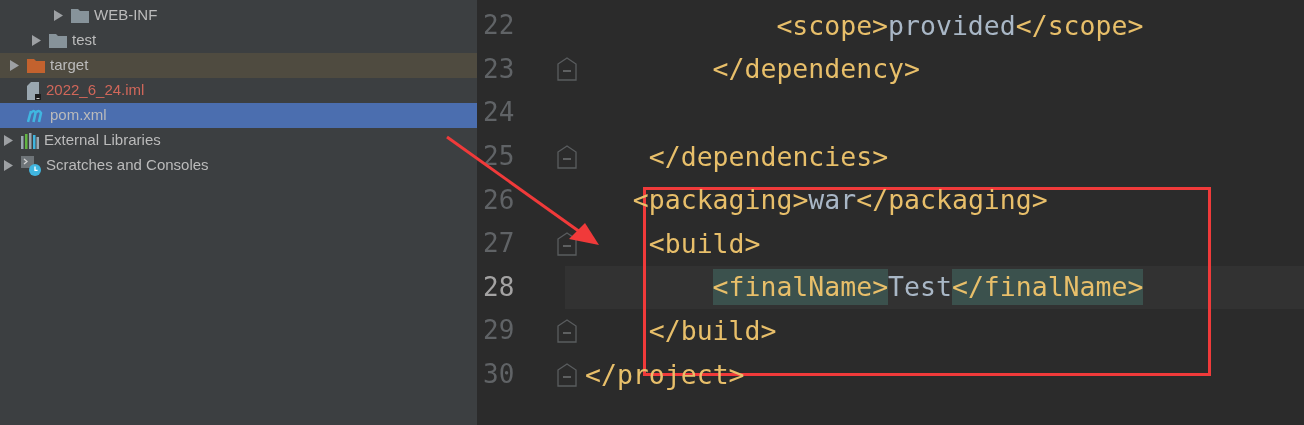 This screenshot has height=425, width=1304. Describe the element at coordinates (499, 331) in the screenshot. I see `line-number: 29` at that location.